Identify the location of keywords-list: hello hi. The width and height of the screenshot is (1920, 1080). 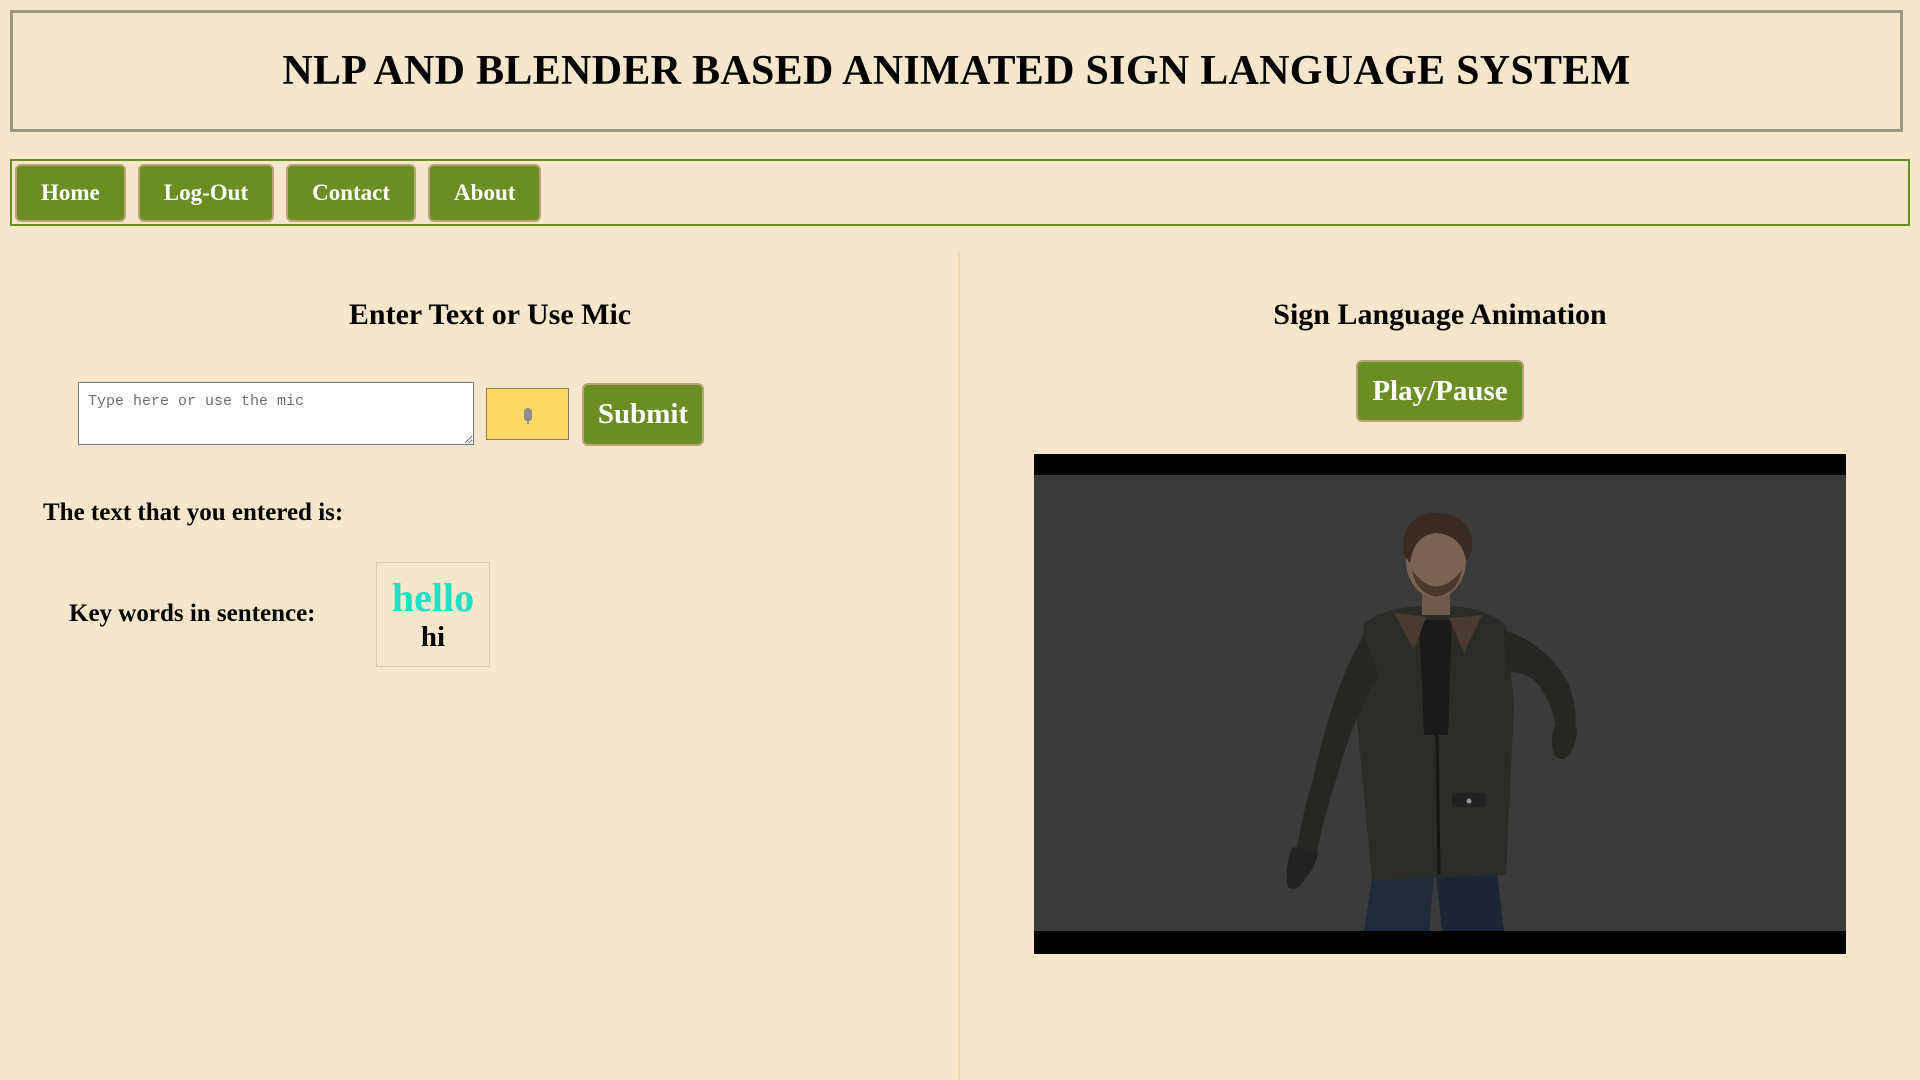
(433, 614).